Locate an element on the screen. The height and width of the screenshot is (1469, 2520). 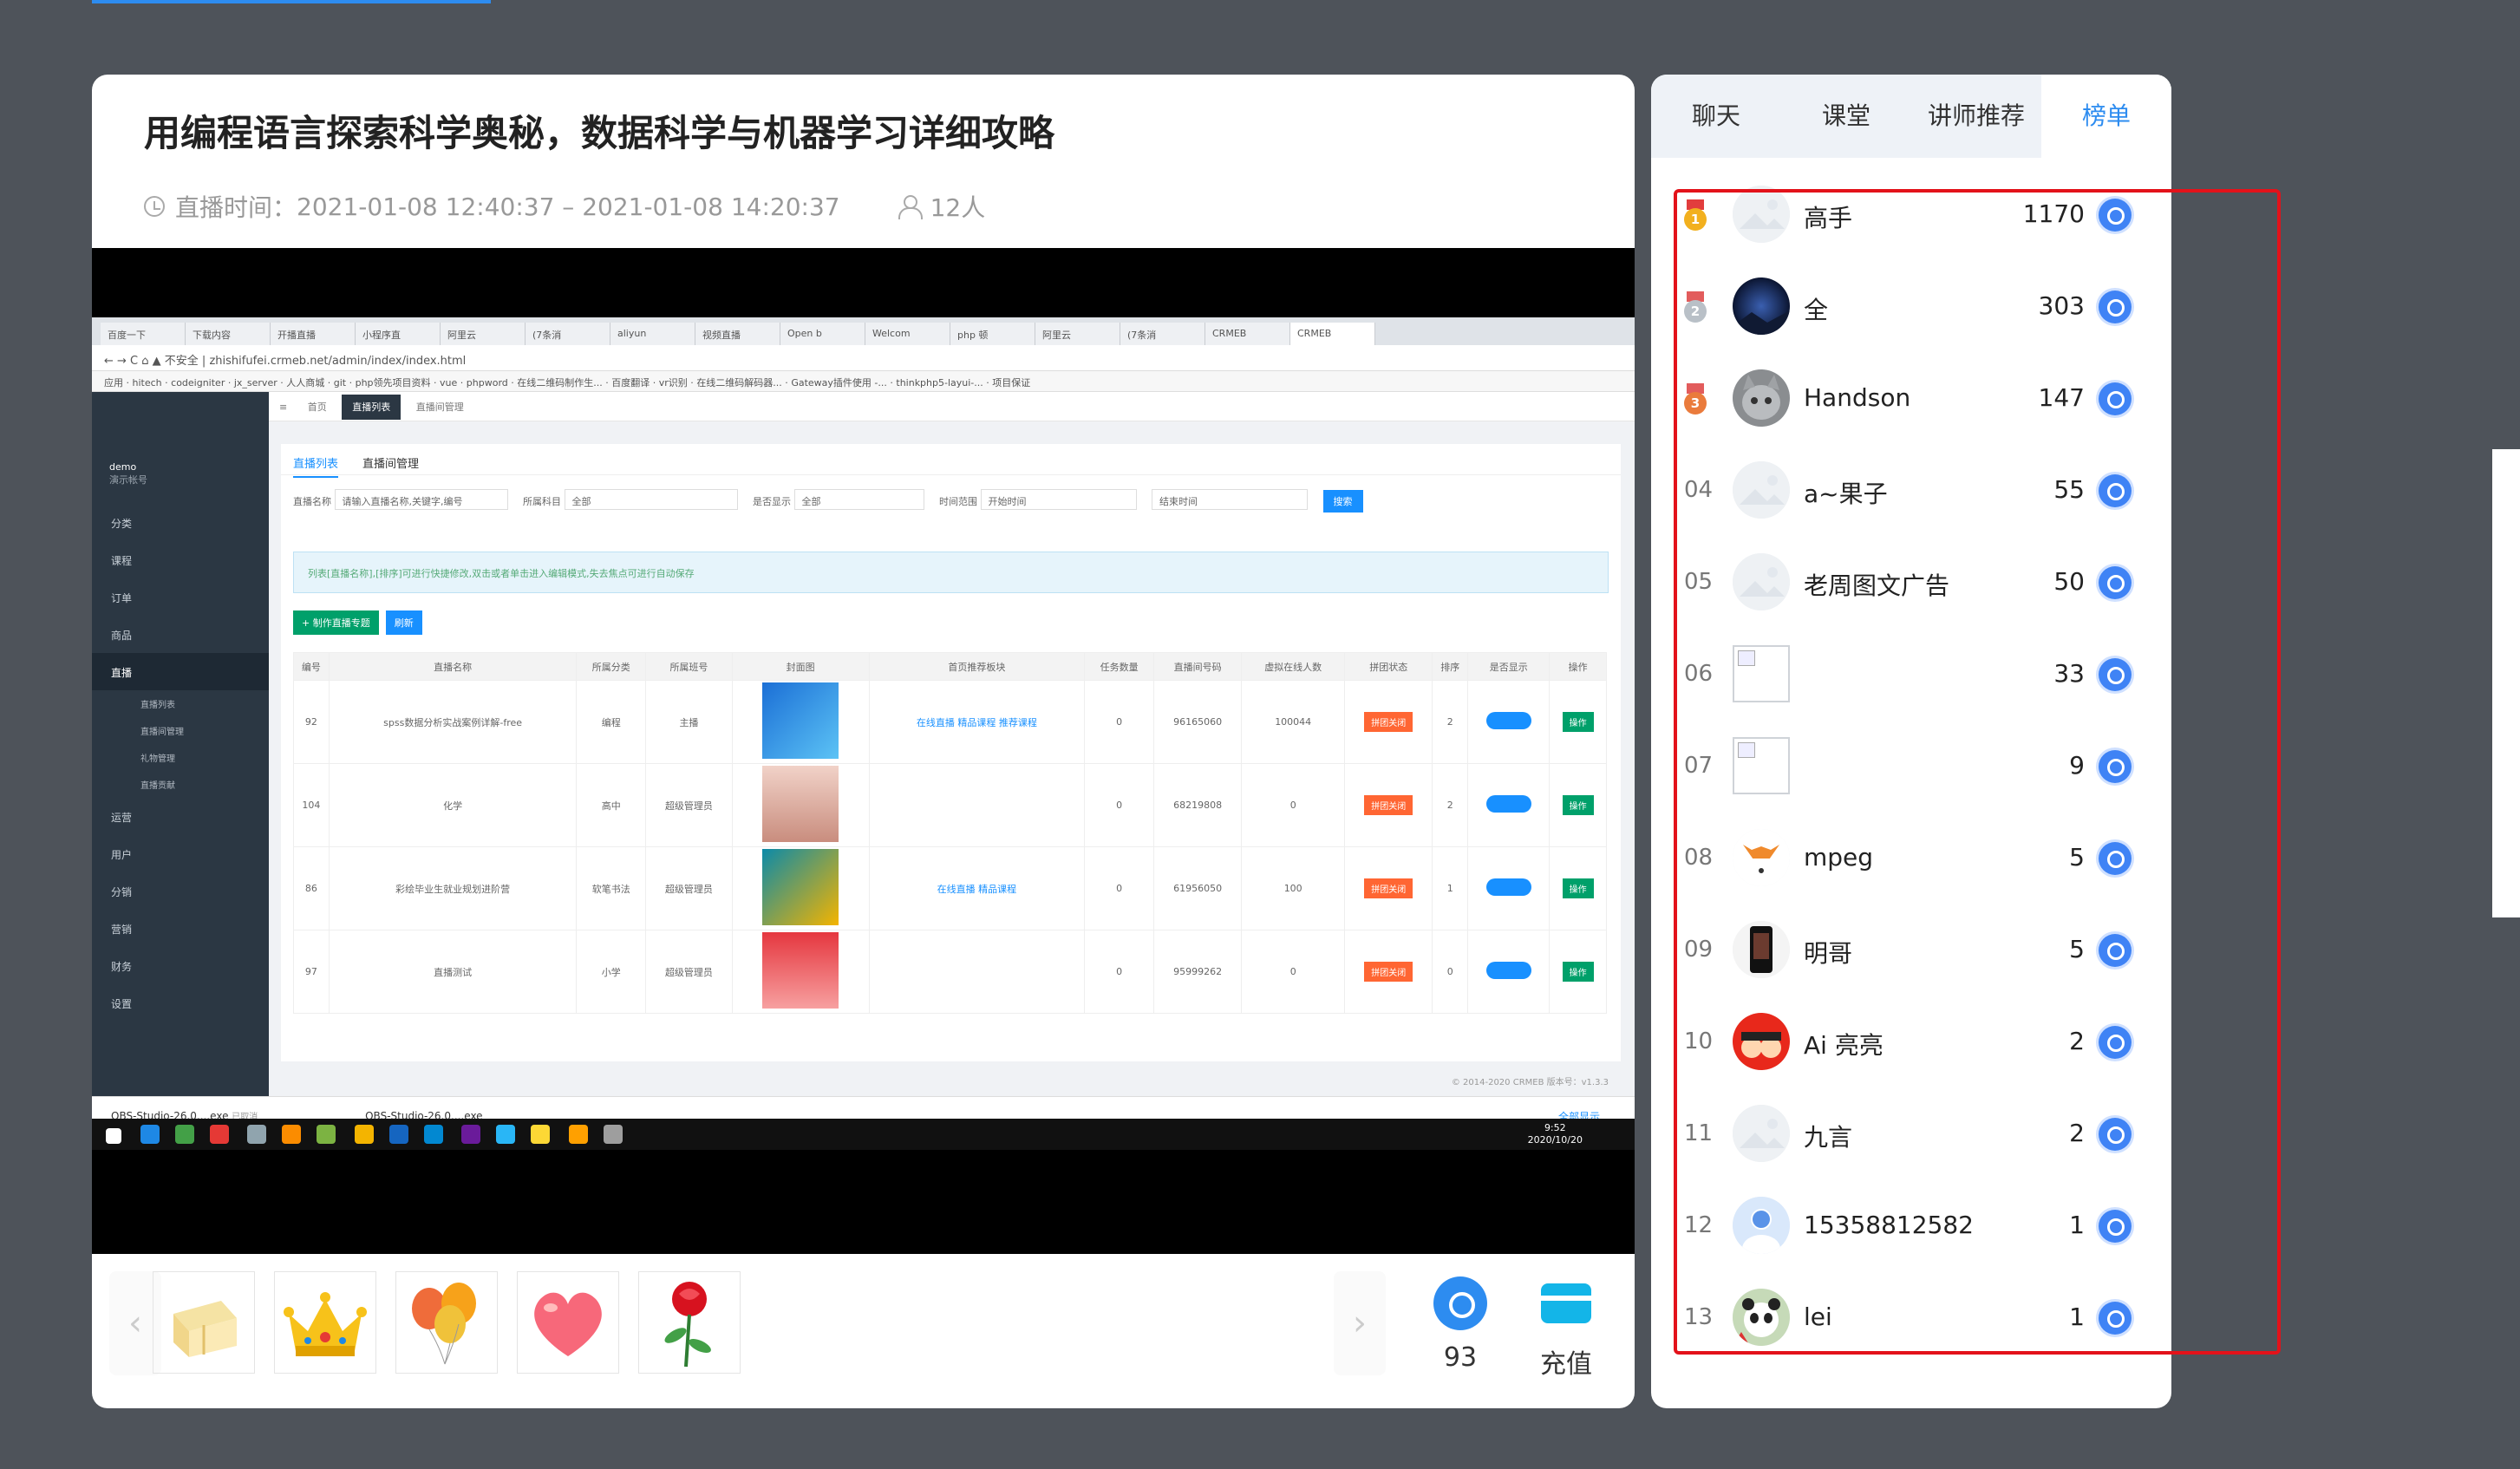
coin-count: 93 is located at coordinates (1460, 1357).